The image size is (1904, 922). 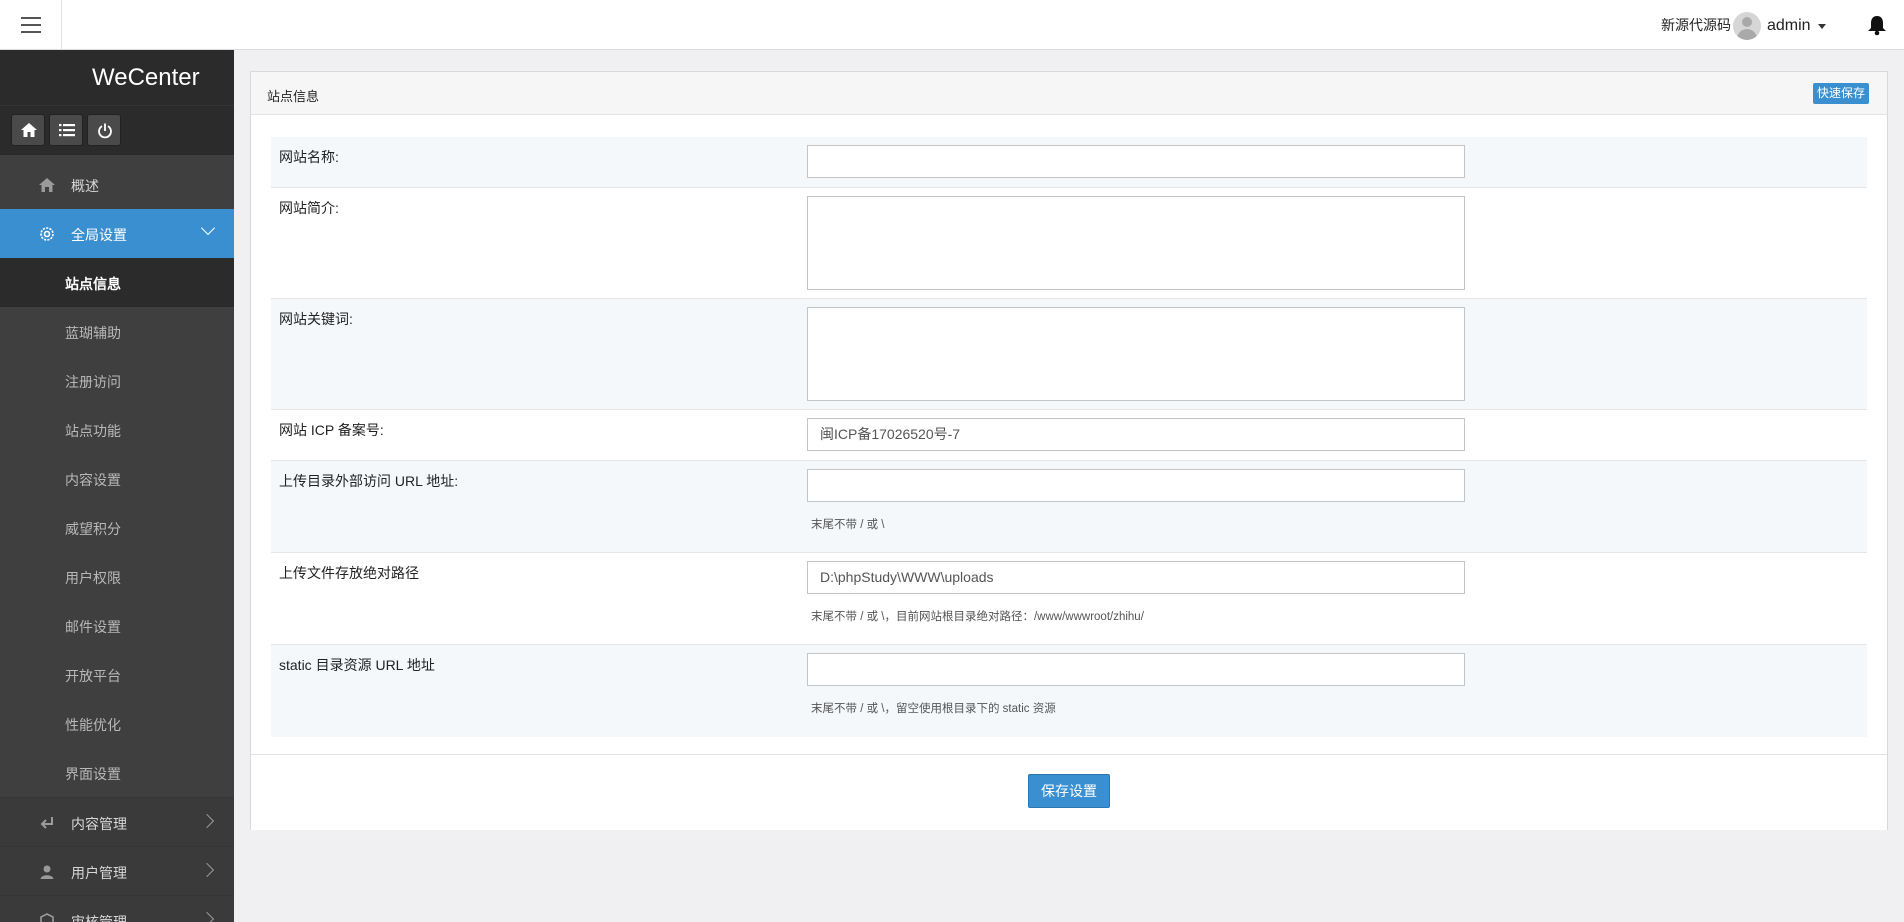 What do you see at coordinates (1069, 93) in the screenshot?
I see `panel-header: 站点信息 快速保存` at bounding box center [1069, 93].